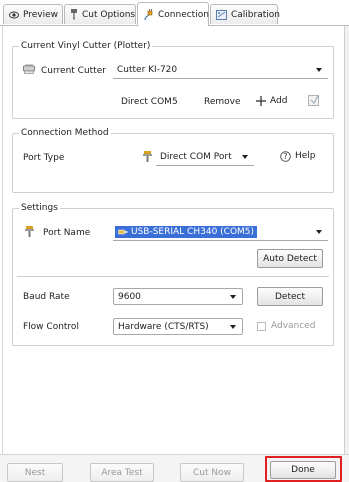  Describe the element at coordinates (290, 258) in the screenshot. I see `auto-detect-button: Auto Detect` at that location.